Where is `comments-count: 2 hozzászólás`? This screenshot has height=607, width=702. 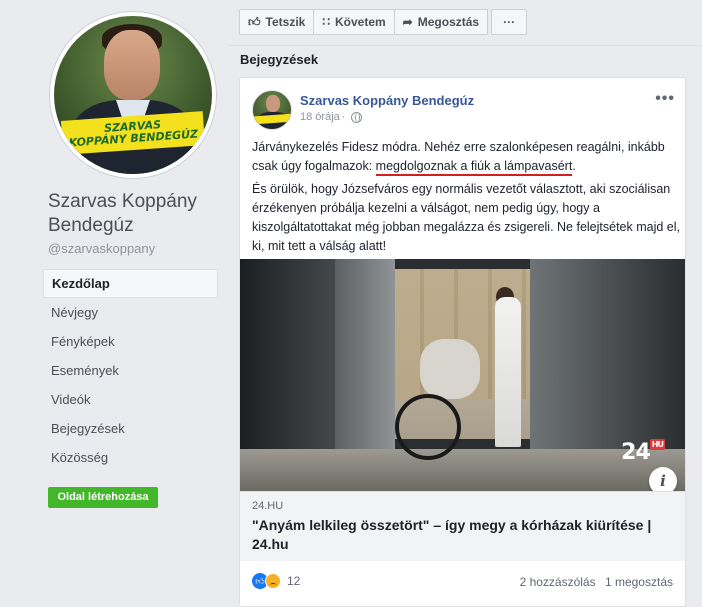 comments-count: 2 hozzászólás is located at coordinates (558, 582).